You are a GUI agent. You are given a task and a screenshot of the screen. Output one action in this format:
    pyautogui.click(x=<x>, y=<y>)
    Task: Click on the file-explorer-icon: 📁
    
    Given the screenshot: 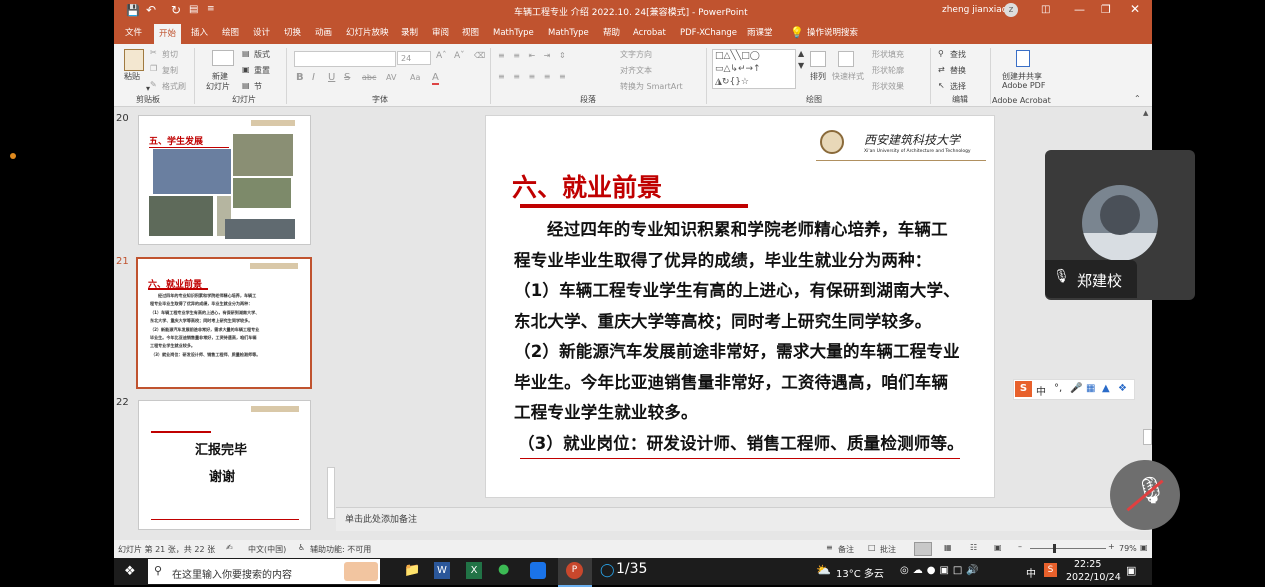 What is the action you would take?
    pyautogui.click(x=412, y=570)
    